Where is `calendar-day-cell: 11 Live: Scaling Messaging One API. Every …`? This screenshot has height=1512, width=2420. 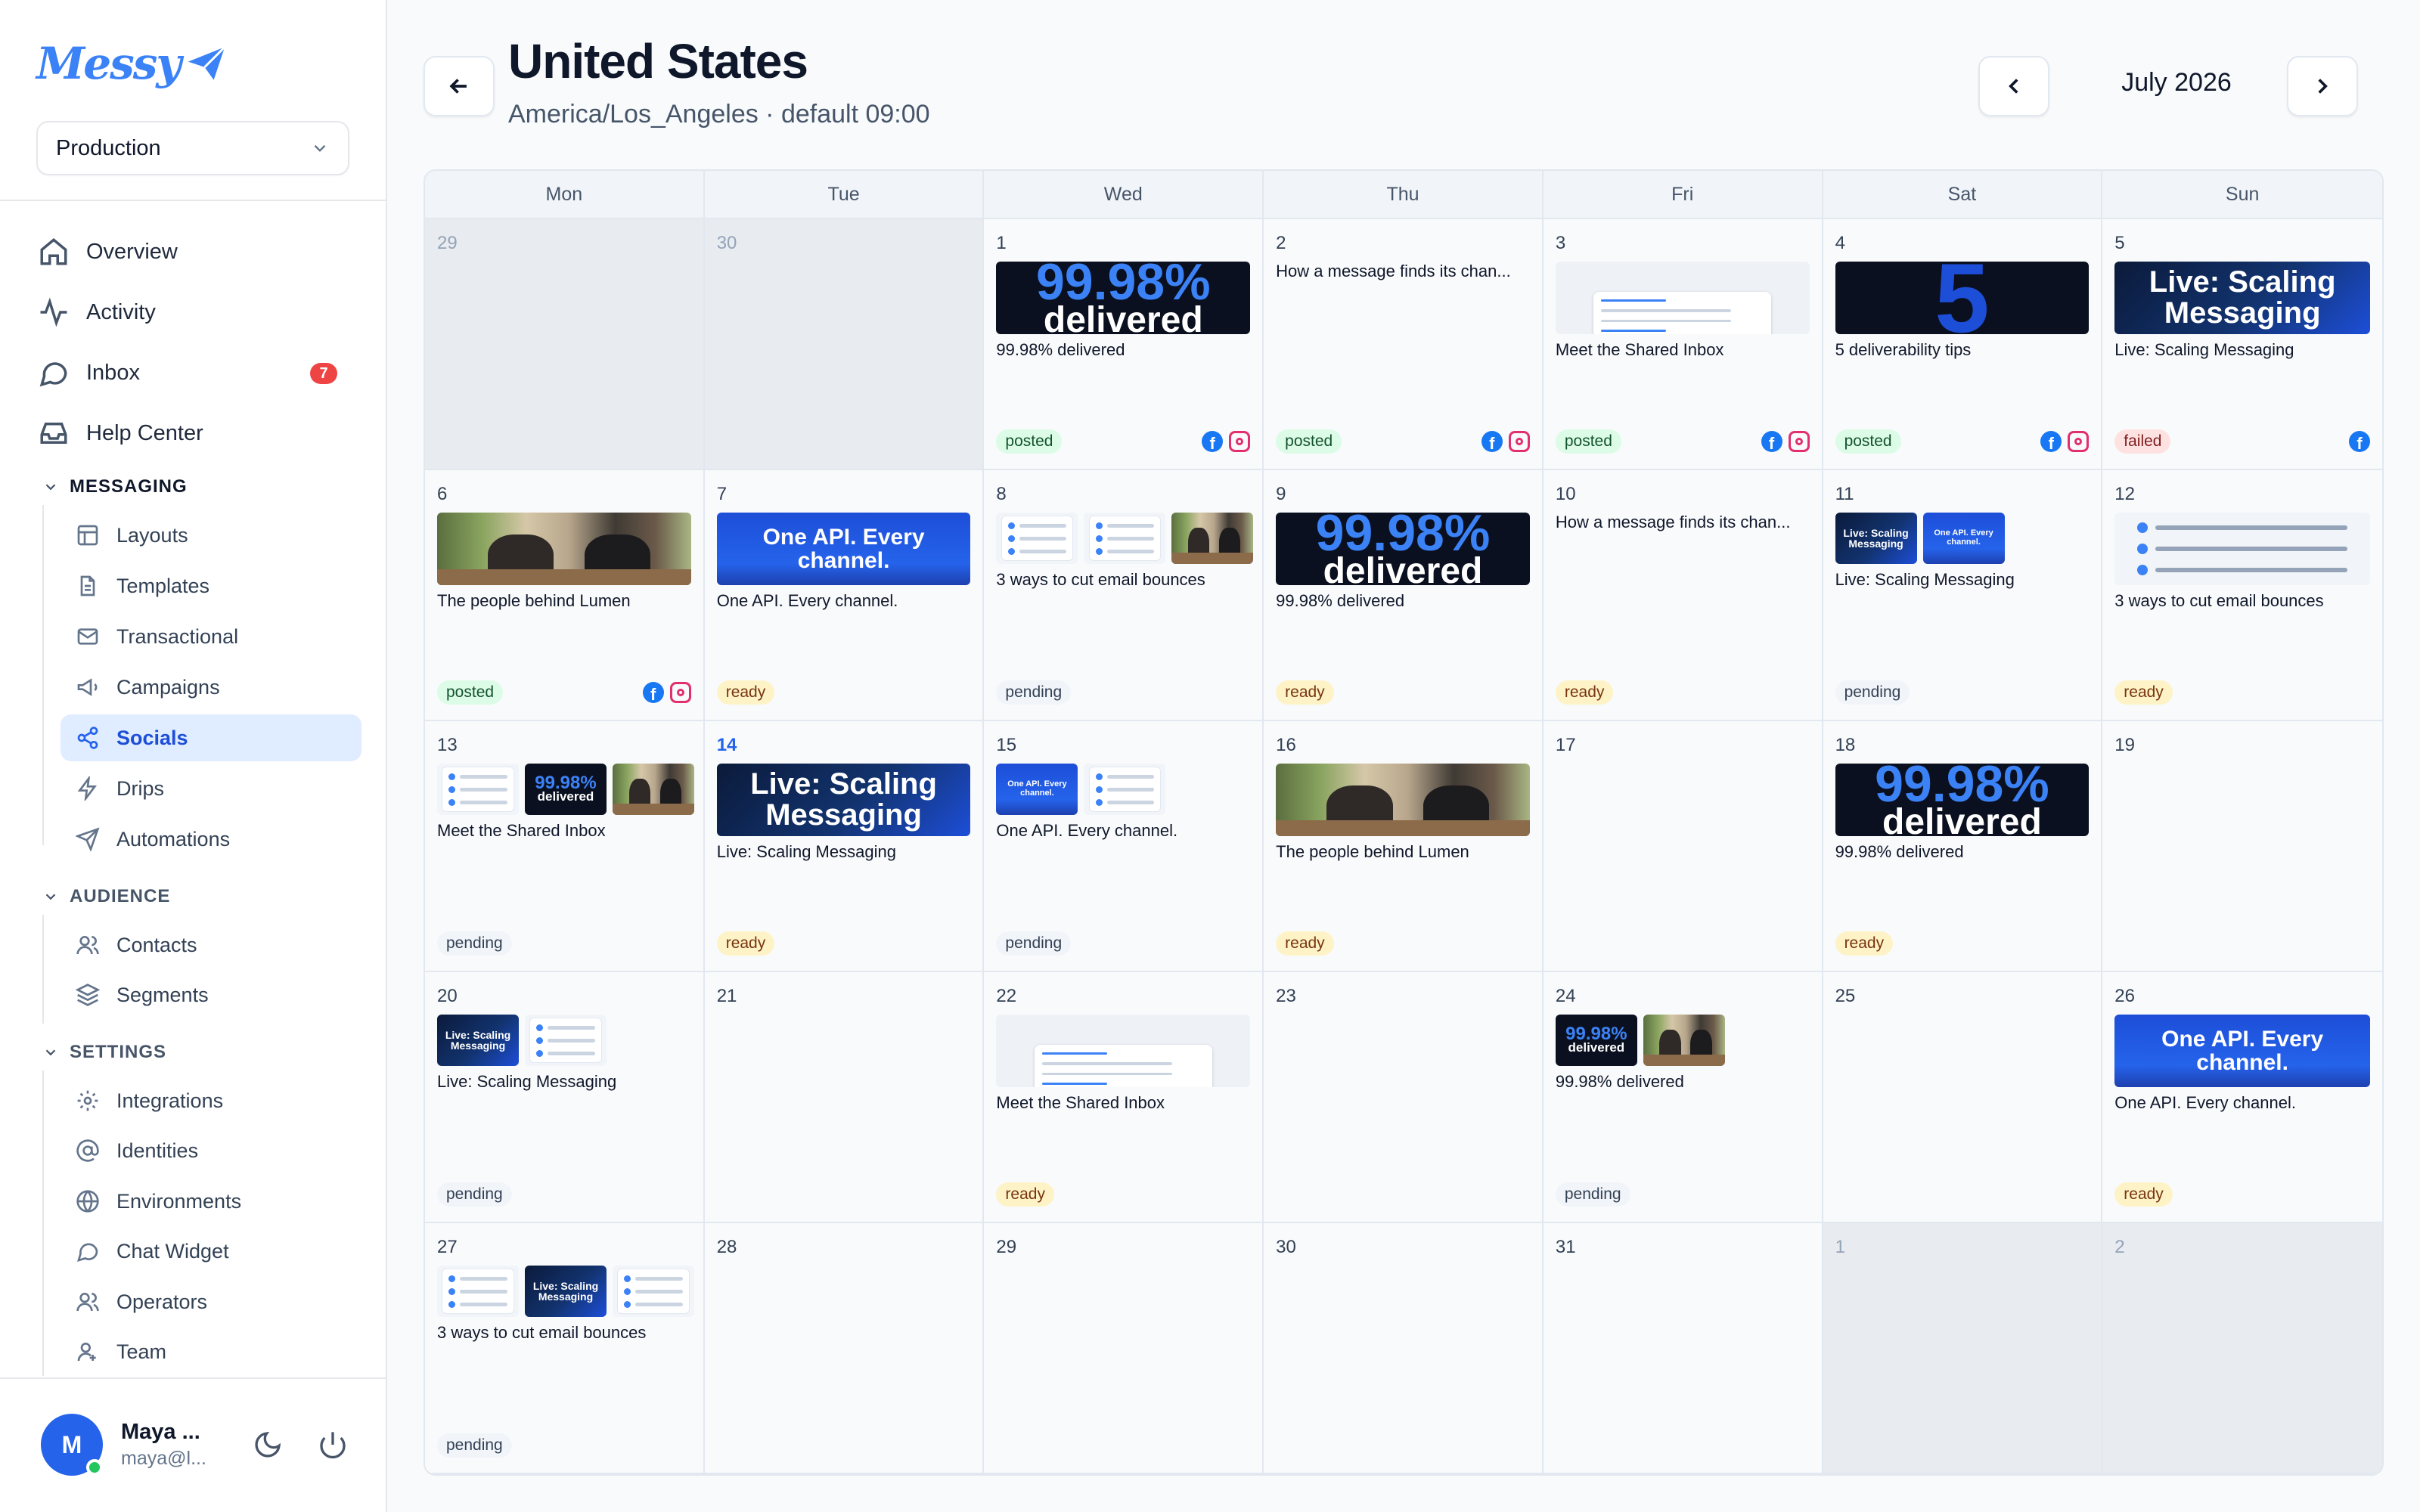
calendar-day-cell: 11 Live: Scaling Messaging One API. Every … is located at coordinates (1963, 595).